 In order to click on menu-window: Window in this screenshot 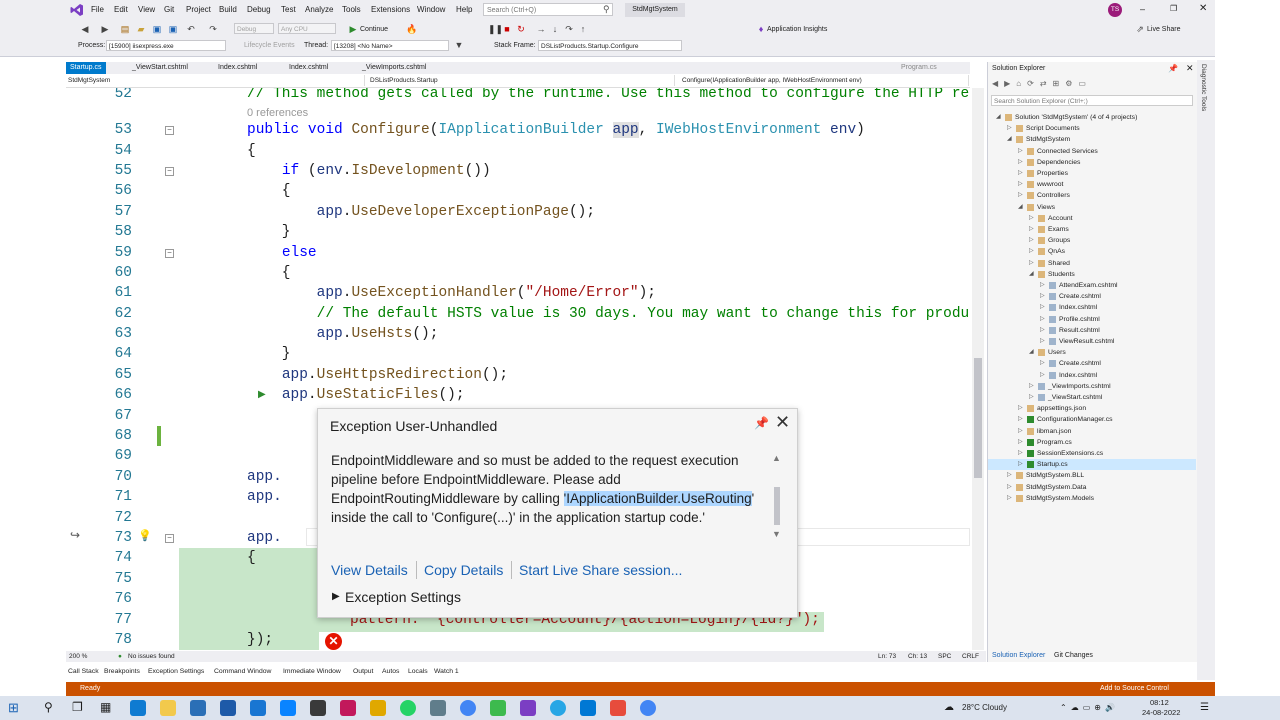, I will do `click(431, 9)`.